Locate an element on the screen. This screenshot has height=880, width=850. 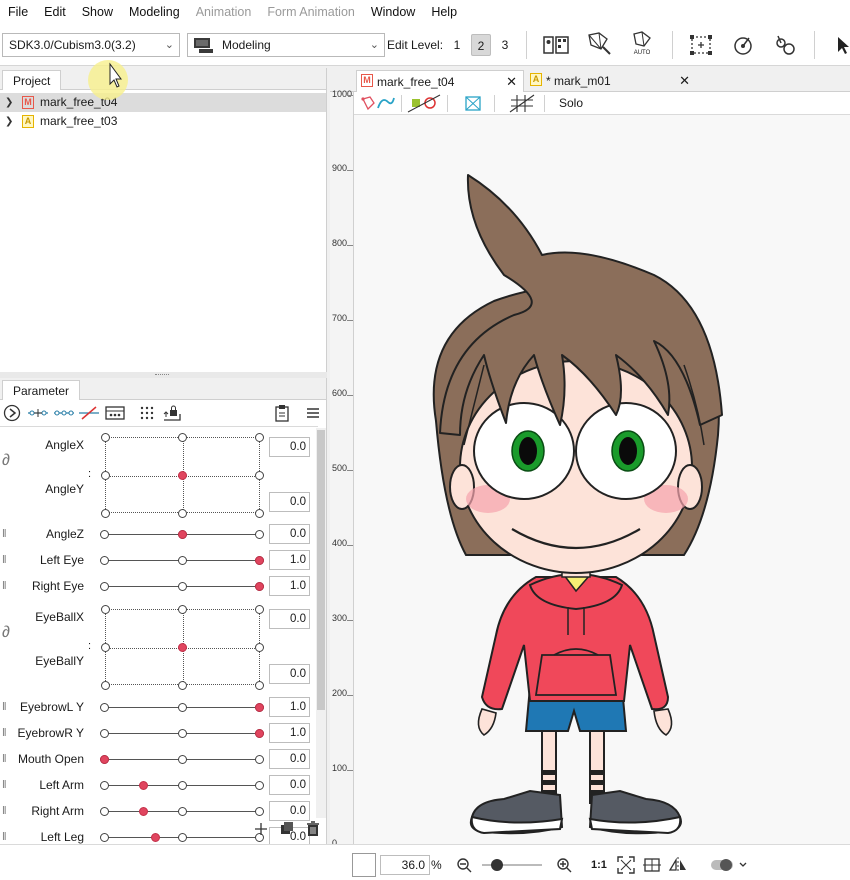
project-item-mark-free-t04: ❯ M mark_free_t04 is located at coordinates (163, 102).